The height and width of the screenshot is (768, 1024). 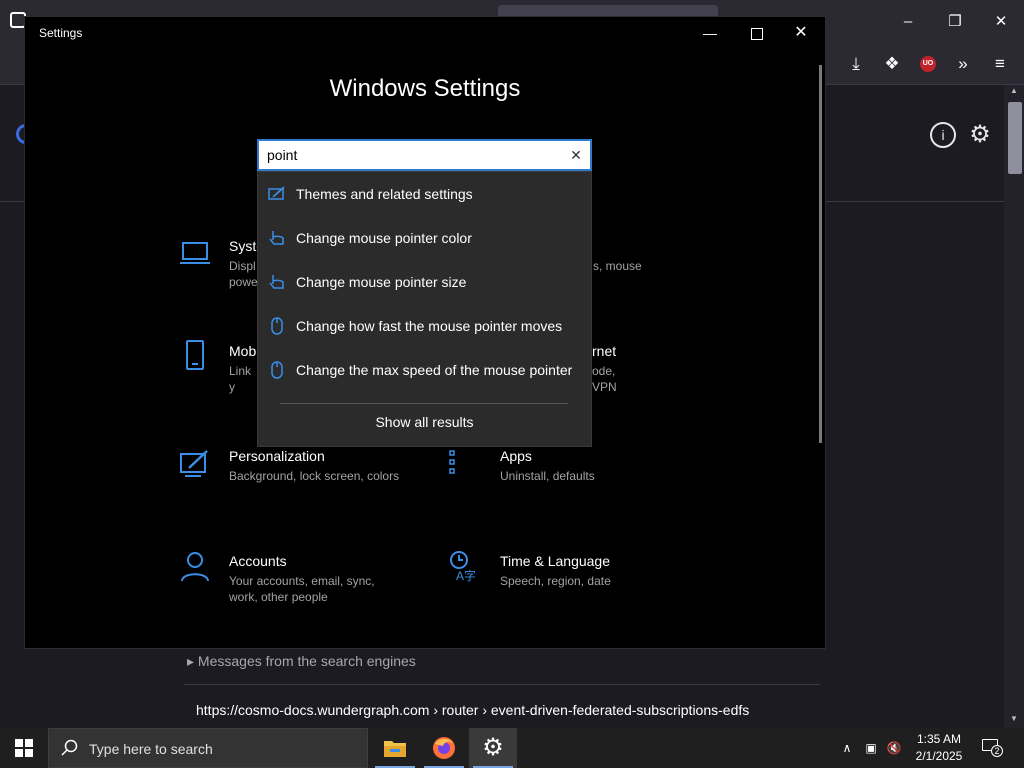 What do you see at coordinates (429, 326) in the screenshot?
I see `suggestion-label: Change how fast the mouse pointer moves` at bounding box center [429, 326].